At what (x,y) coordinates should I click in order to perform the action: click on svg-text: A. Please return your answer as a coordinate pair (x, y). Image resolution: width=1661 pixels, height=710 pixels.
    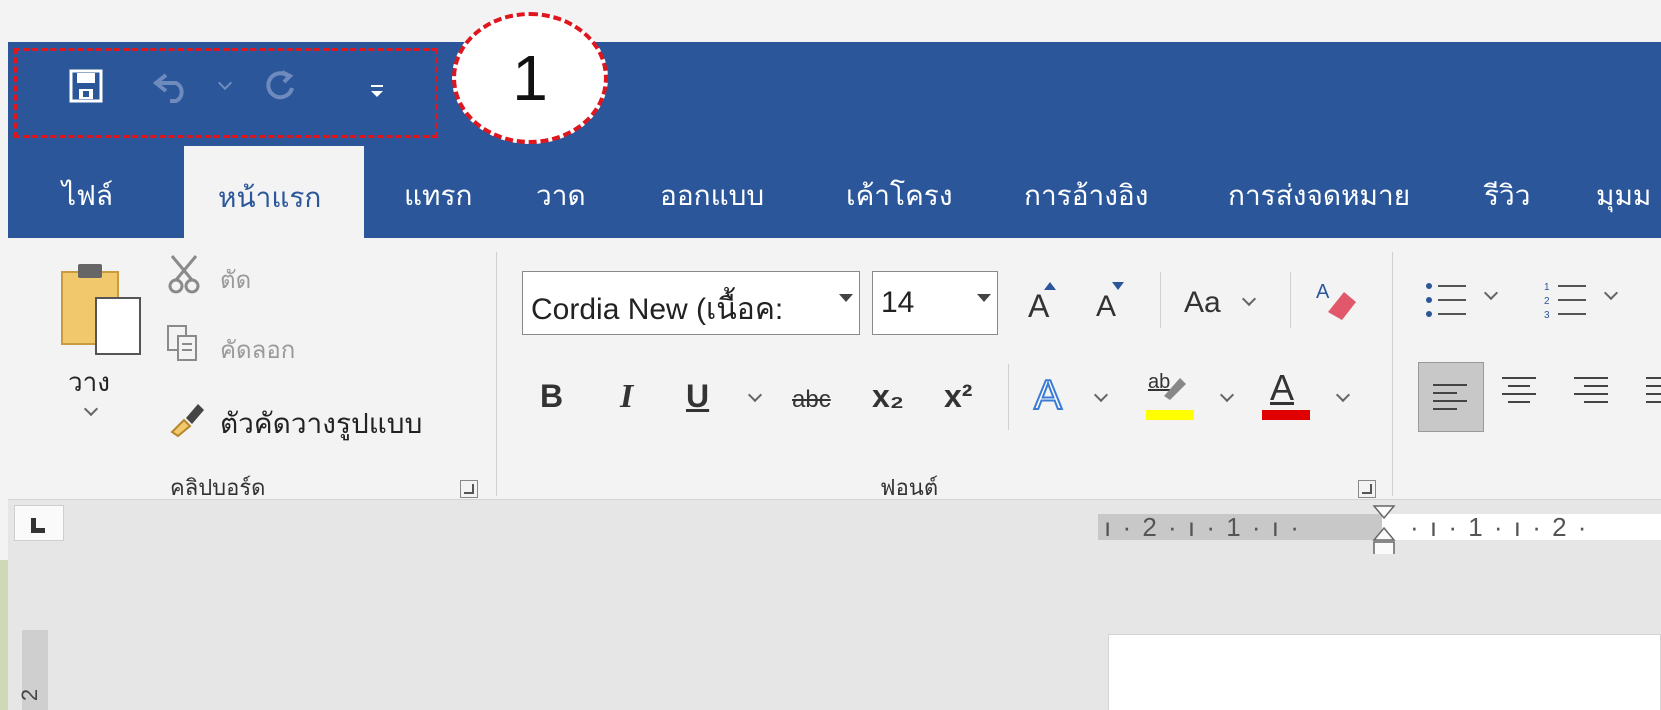
    Looking at the image, I should click on (1323, 292).